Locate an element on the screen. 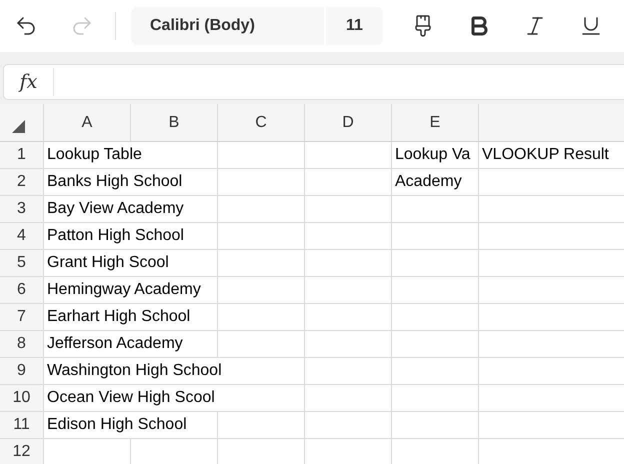 The width and height of the screenshot is (624, 464). table-cell: Earhart High School is located at coordinates (131, 317).